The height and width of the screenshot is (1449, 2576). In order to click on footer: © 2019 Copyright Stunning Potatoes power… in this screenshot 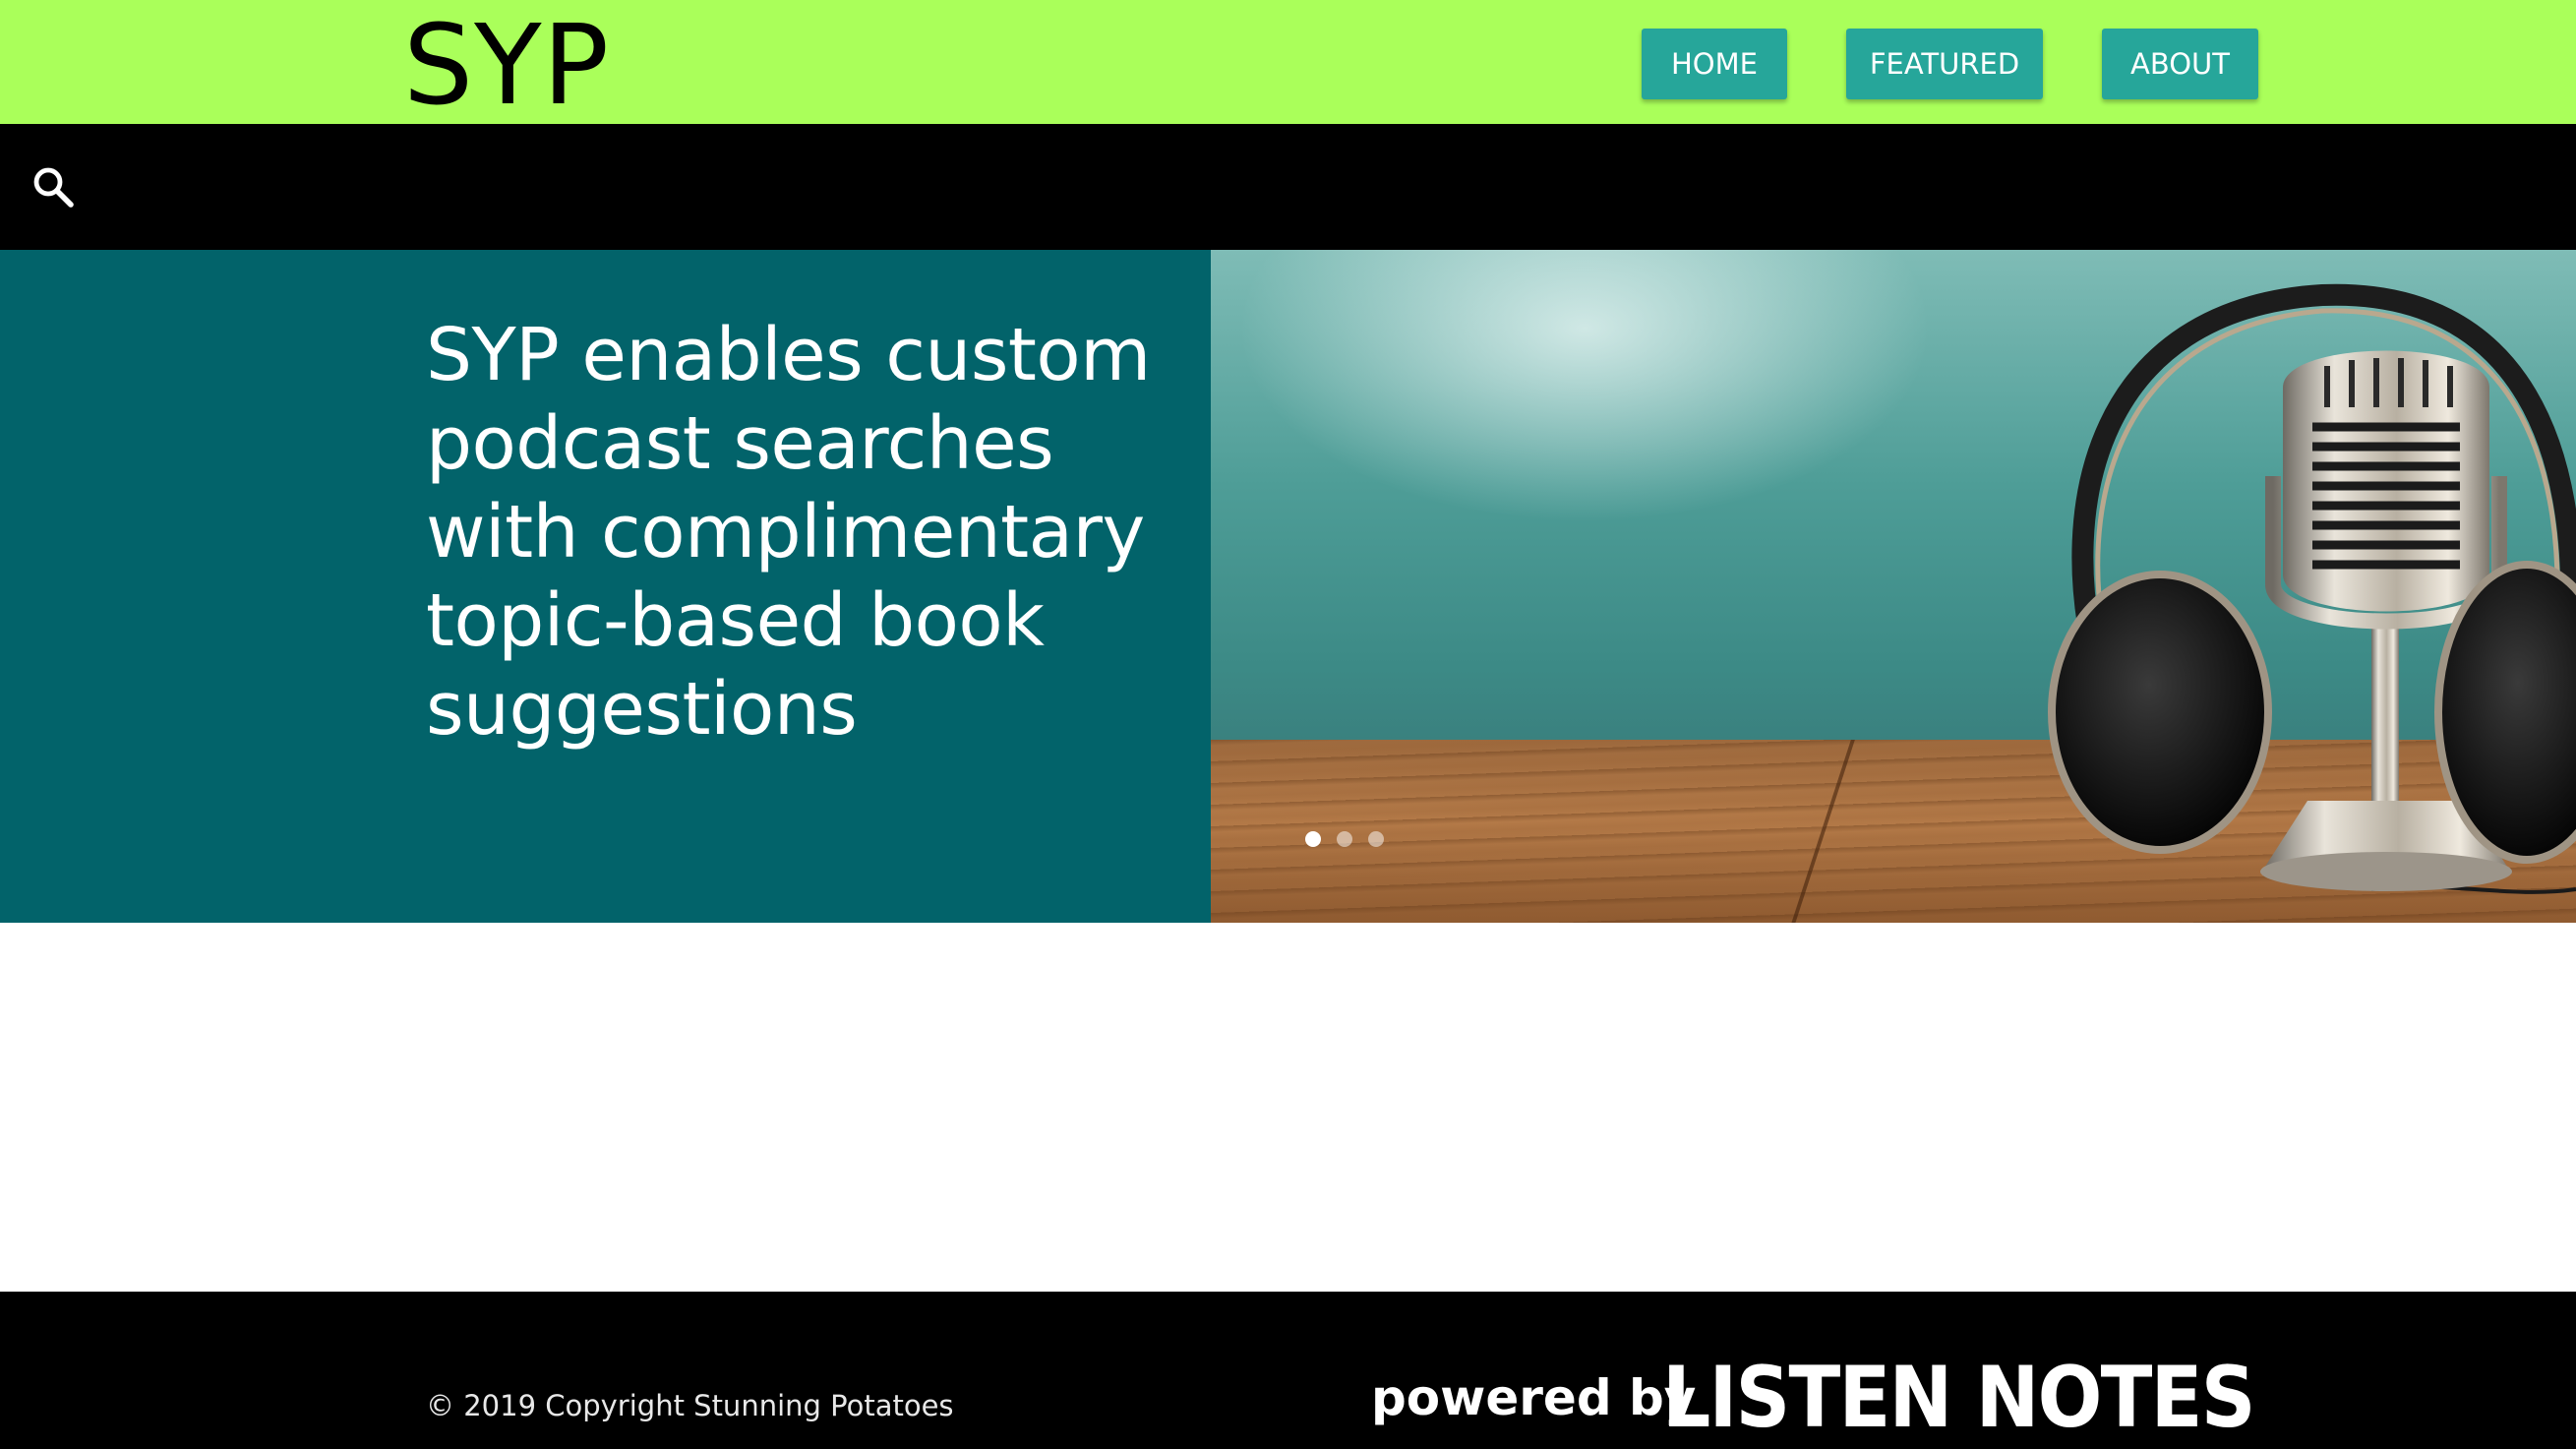, I will do `click(1288, 1371)`.